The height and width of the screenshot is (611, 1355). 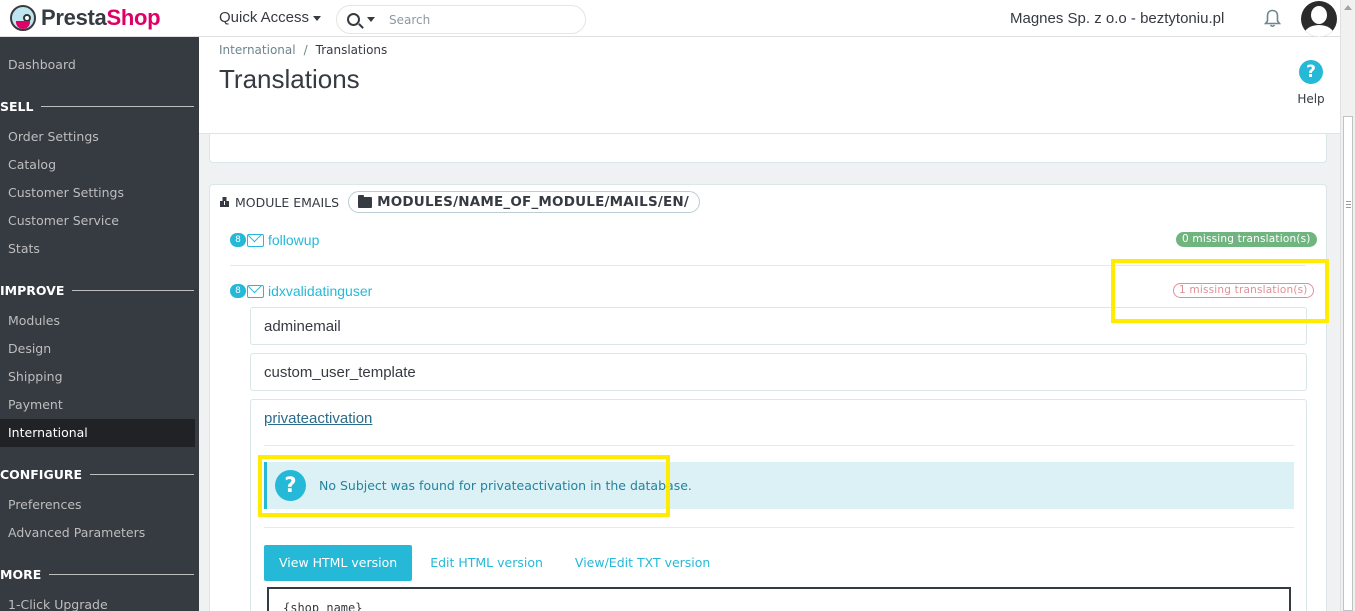 I want to click on puzzle-icon, so click(x=224, y=202).